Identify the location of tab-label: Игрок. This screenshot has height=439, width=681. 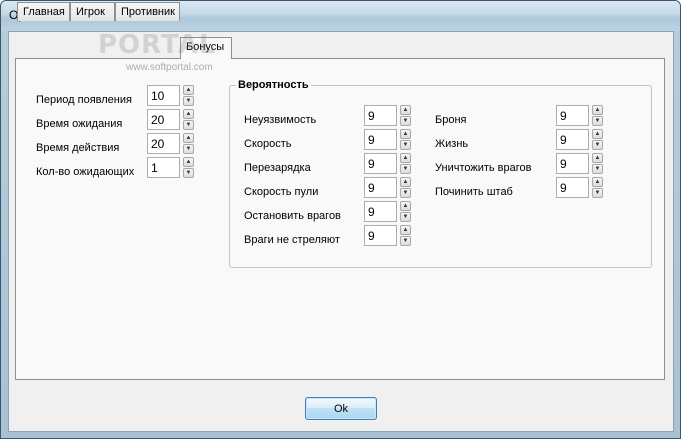
(90, 12).